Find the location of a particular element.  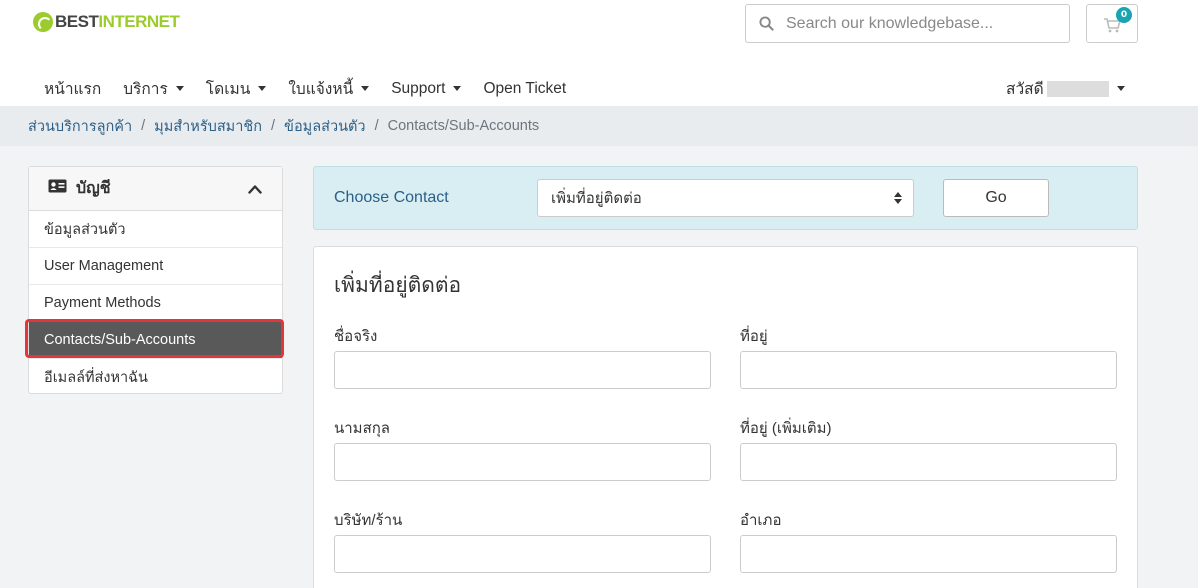

nav-item-billing: ใบแจ้งหนี้ is located at coordinates (329, 88).